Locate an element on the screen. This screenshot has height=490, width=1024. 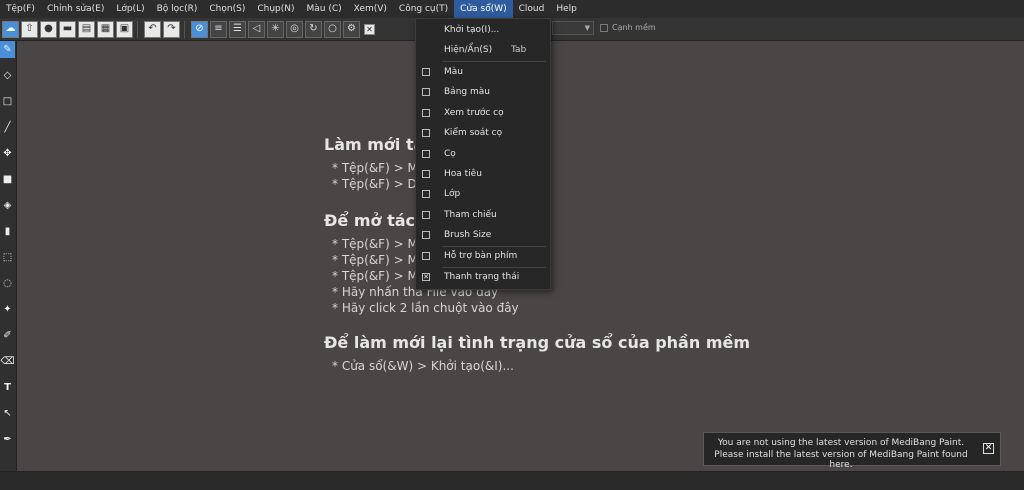
menu-cloud: Cloud is located at coordinates (532, 9).